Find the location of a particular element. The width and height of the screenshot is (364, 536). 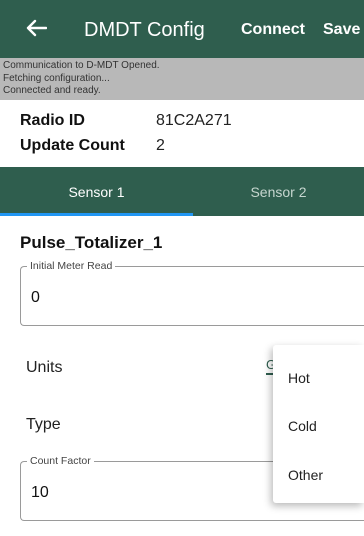

menu-item-cold: Cold is located at coordinates (302, 426).